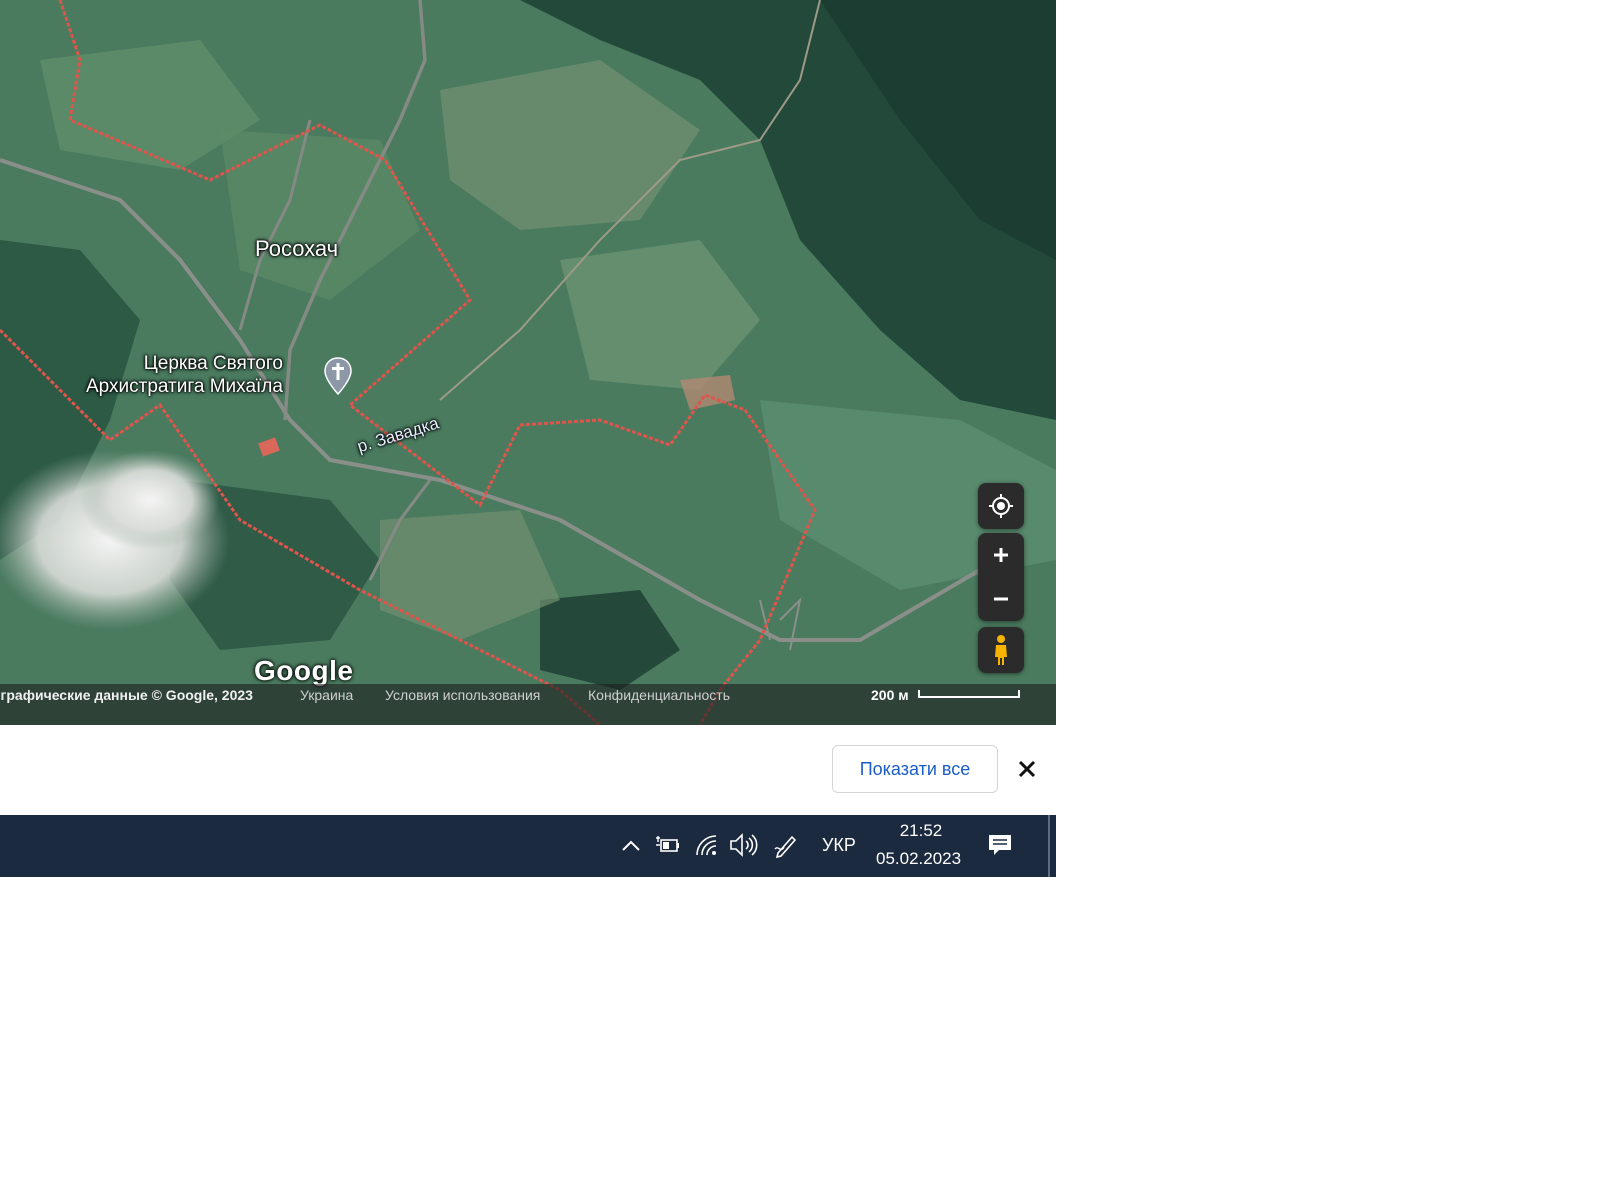 The width and height of the screenshot is (1600, 1200). Describe the element at coordinates (921, 831) in the screenshot. I see `clock-time: 21:52` at that location.